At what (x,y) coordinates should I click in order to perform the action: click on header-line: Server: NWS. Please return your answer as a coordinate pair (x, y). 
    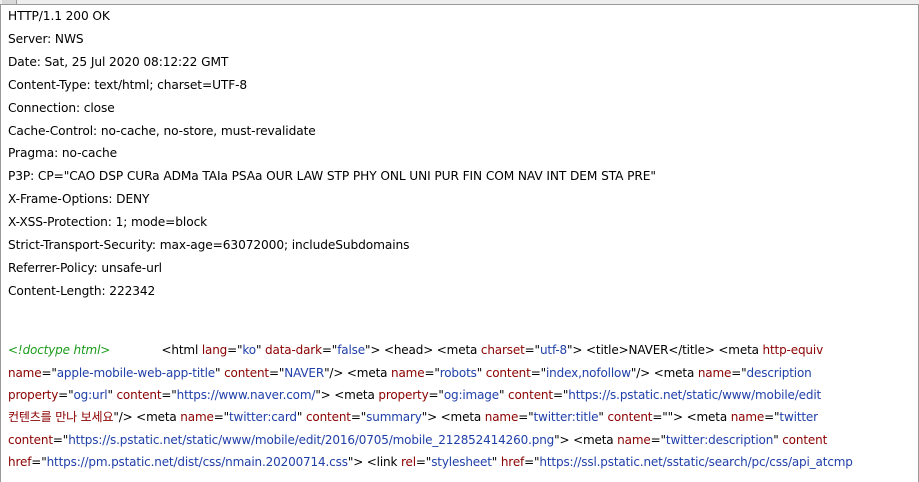
    Looking at the image, I should click on (46, 38).